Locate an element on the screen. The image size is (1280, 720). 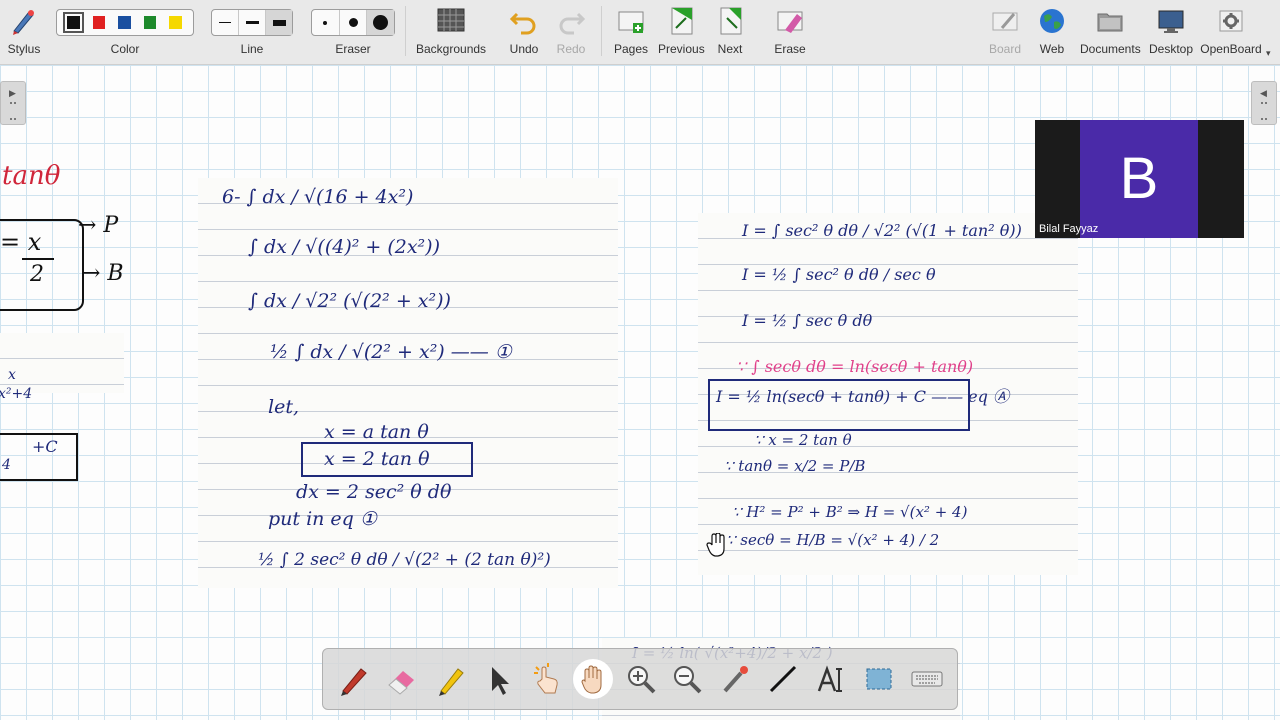
stylus-label: Stylus is located at coordinates (24, 49).